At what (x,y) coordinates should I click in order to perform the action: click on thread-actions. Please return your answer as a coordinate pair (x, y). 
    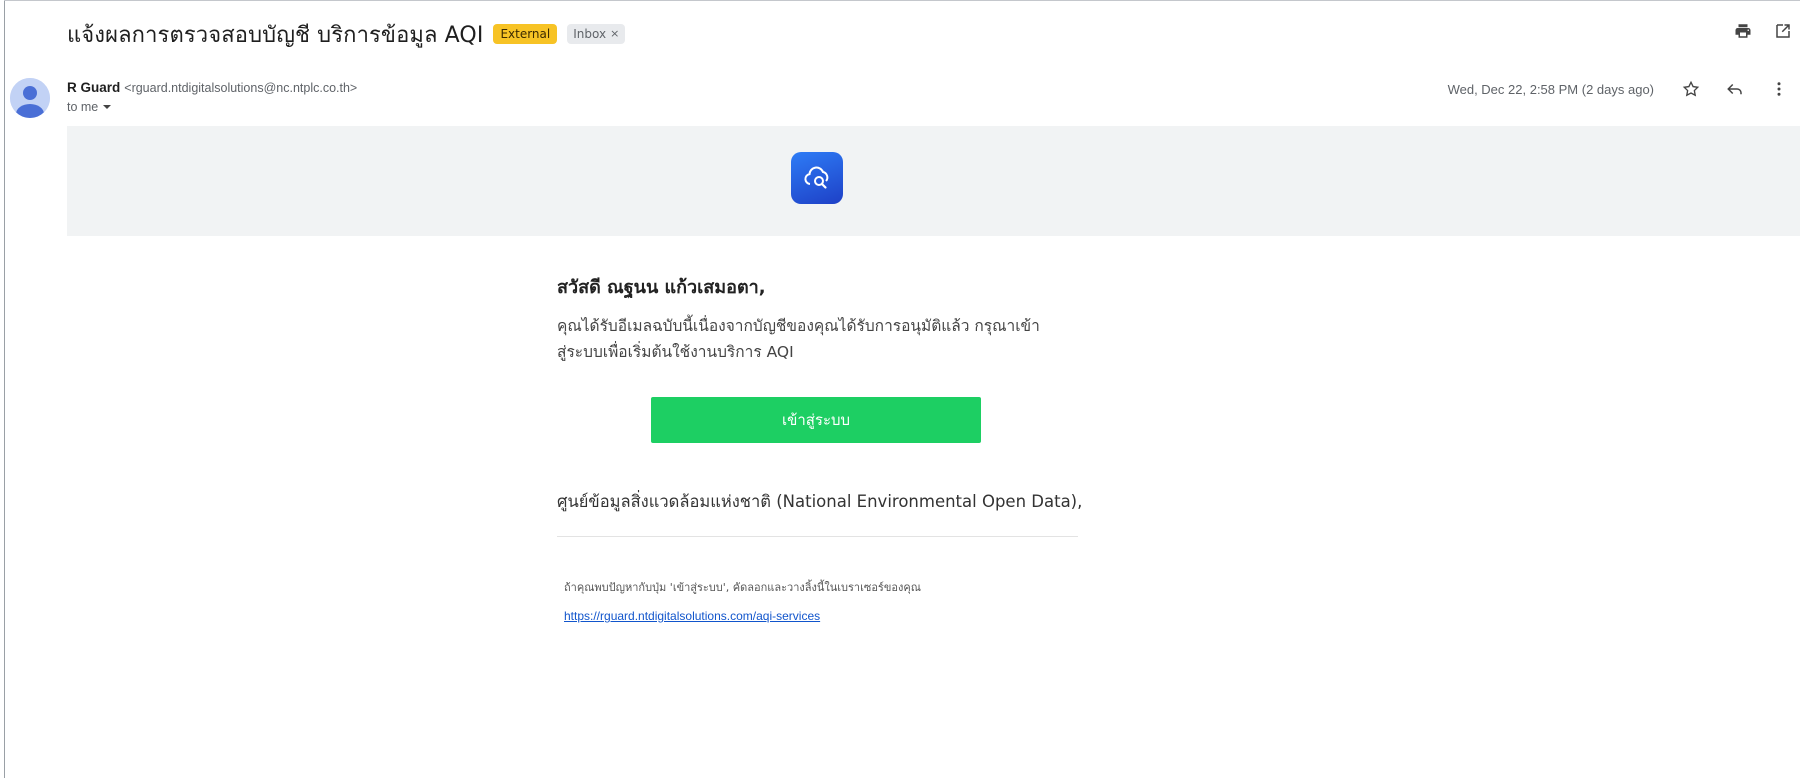
    Looking at the image, I should click on (1763, 31).